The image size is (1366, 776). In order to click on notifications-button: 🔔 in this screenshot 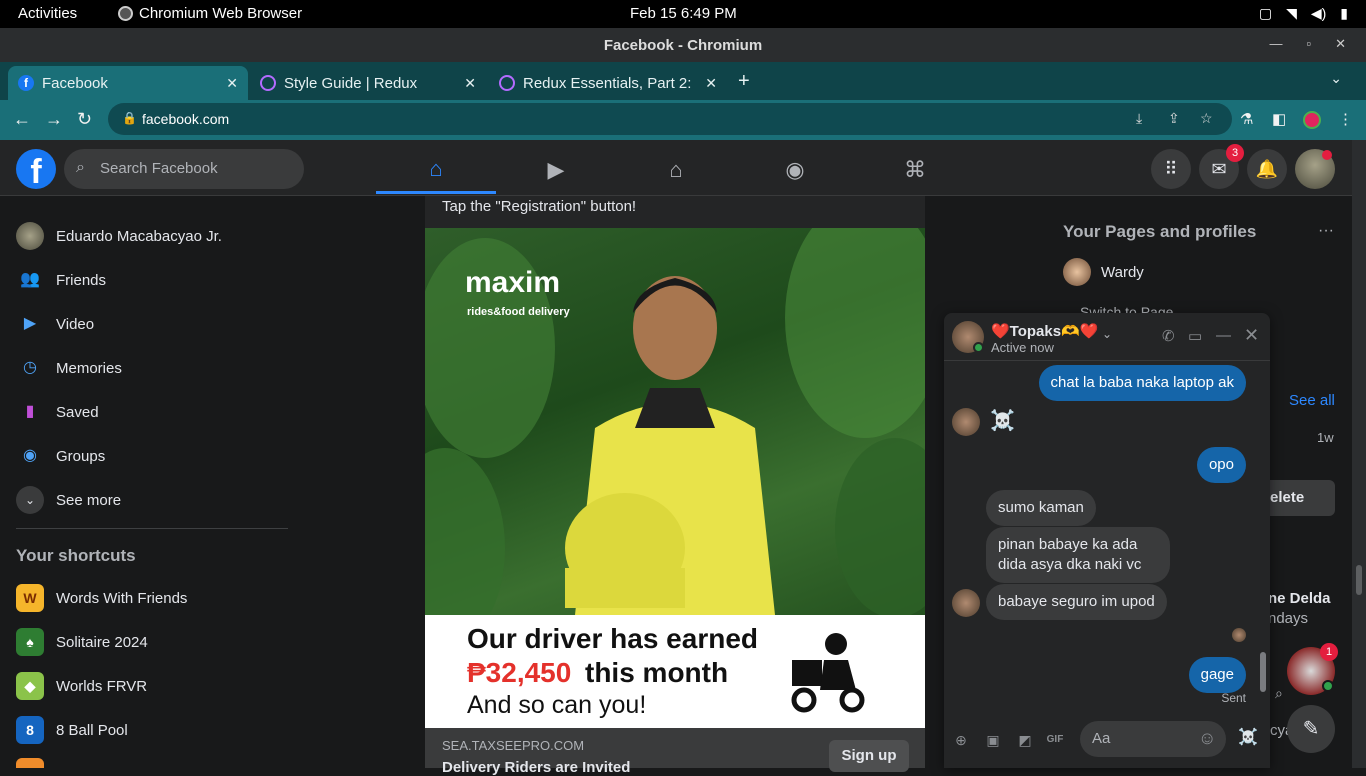, I will do `click(1267, 169)`.